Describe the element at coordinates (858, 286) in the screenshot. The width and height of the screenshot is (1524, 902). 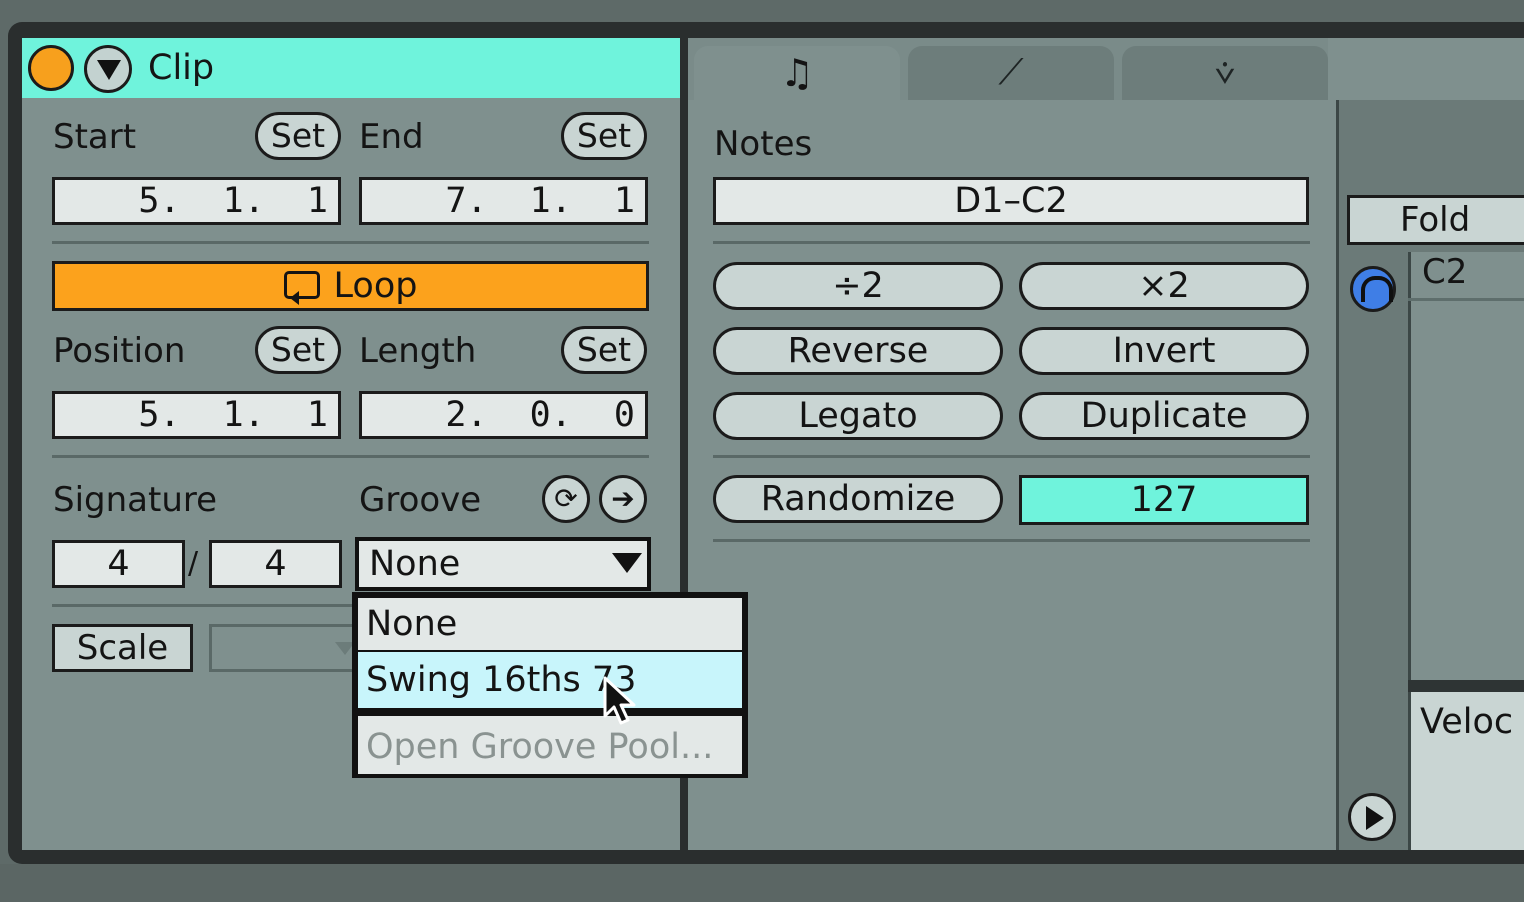
I see `half-length-button: ÷2` at that location.